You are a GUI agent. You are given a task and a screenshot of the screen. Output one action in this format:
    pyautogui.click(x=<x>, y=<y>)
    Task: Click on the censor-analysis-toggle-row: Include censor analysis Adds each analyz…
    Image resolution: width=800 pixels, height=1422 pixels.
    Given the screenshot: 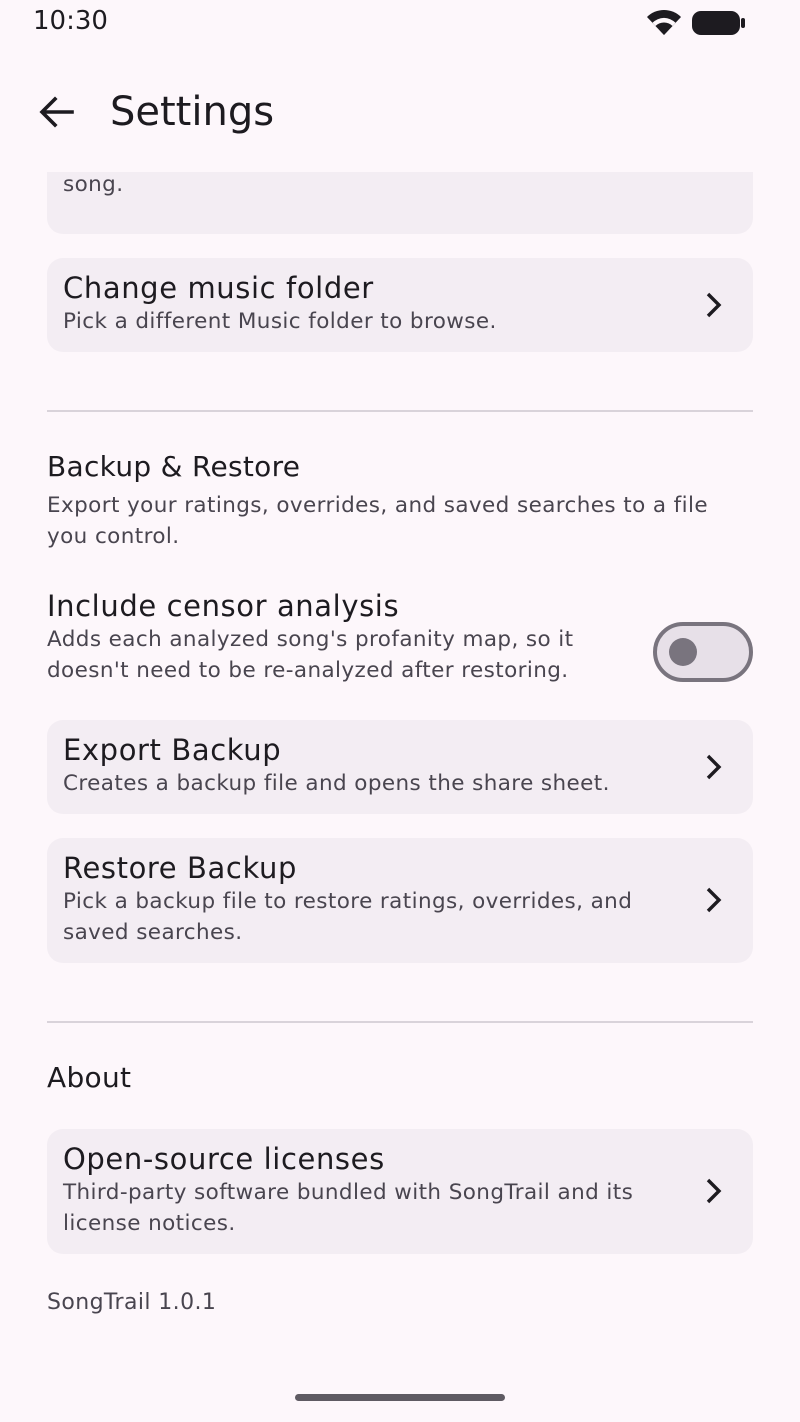 What is the action you would take?
    pyautogui.click(x=400, y=643)
    